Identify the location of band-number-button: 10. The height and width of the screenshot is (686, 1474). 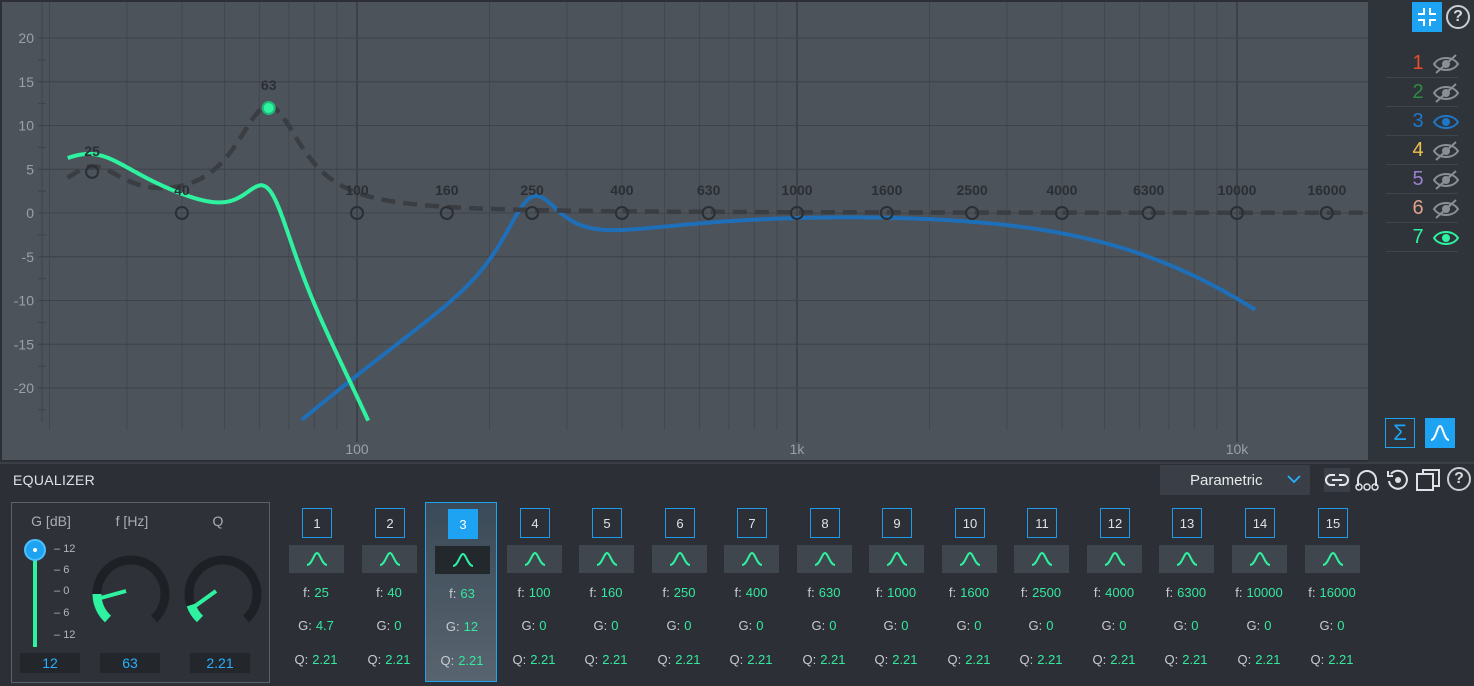
(970, 523).